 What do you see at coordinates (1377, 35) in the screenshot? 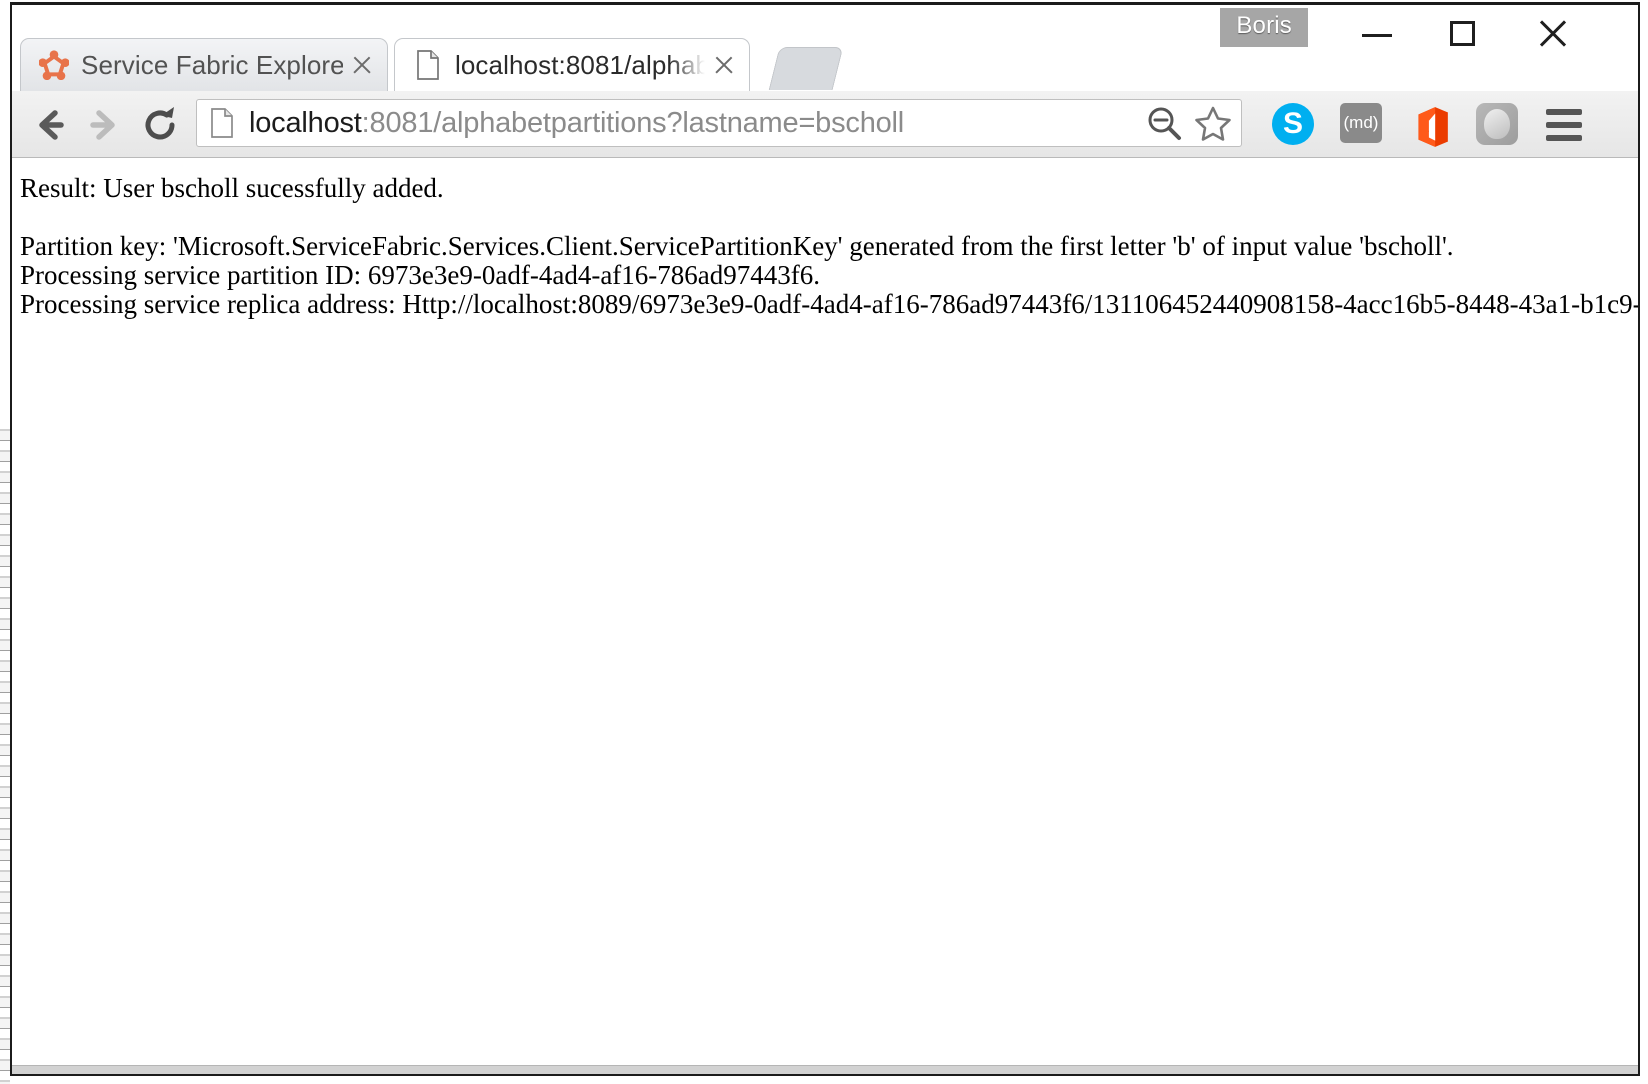
I see `minimize-icon` at bounding box center [1377, 35].